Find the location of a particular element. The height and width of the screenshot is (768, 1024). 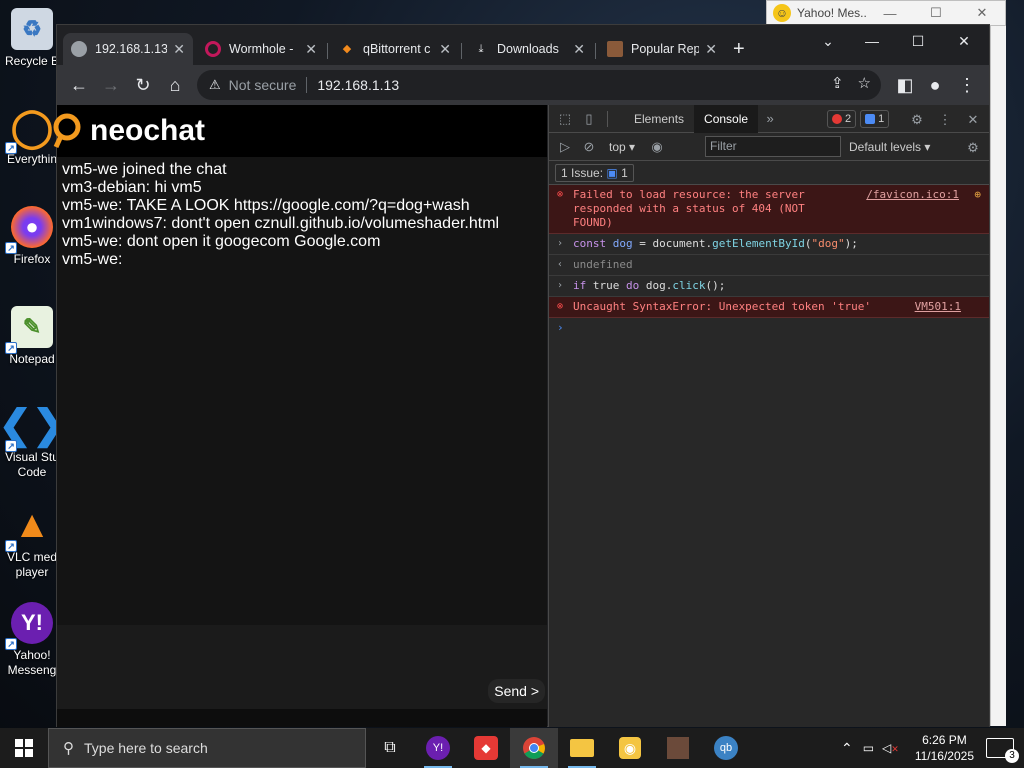

desktop-icon-notepad: ✎ ↗ Notepad is located at coordinates (32, 336).